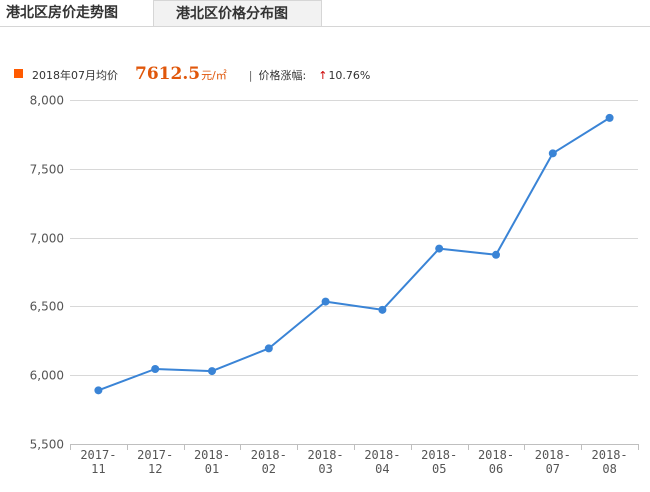  What do you see at coordinates (439, 469) in the screenshot?
I see `x-tick-label: 05` at bounding box center [439, 469].